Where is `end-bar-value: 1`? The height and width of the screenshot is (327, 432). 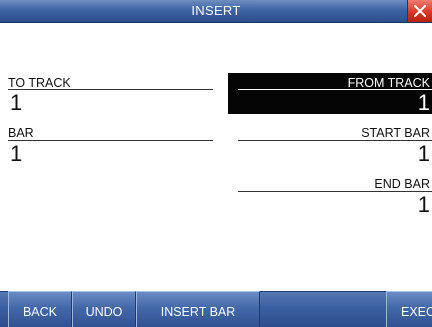
end-bar-value: 1 is located at coordinates (423, 204).